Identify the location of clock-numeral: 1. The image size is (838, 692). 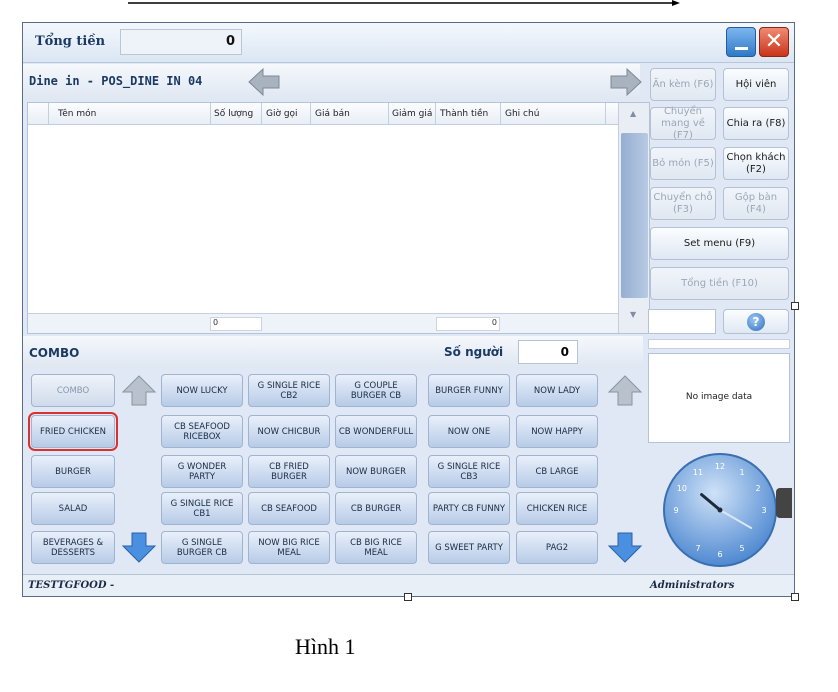
(741, 472).